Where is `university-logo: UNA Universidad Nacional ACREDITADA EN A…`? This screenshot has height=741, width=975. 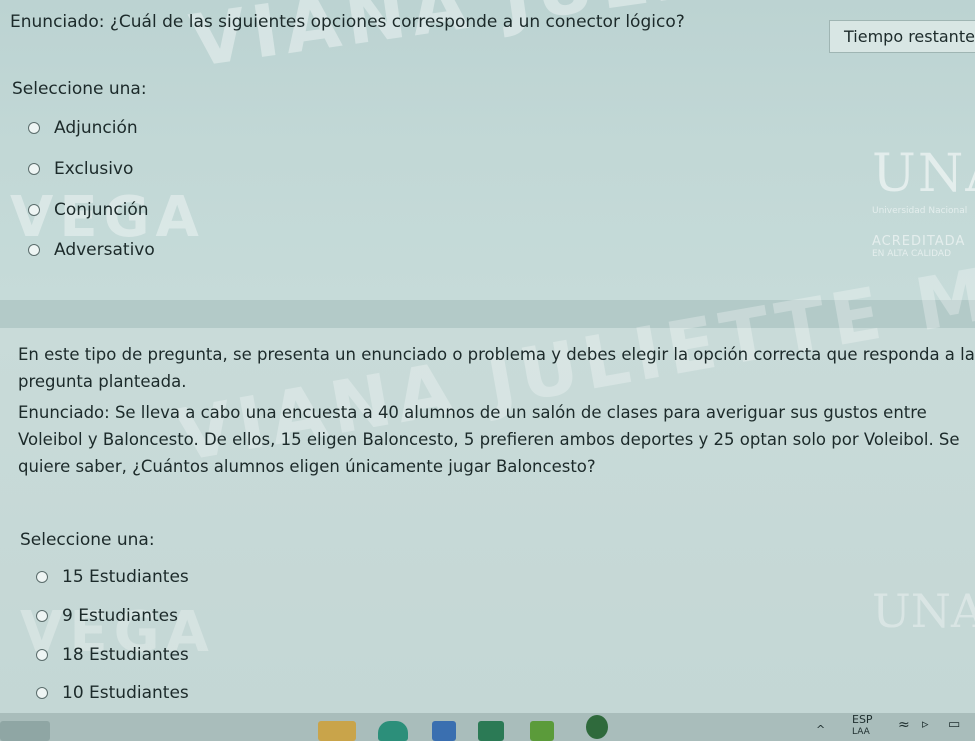
university-logo: UNA Universidad Nacional ACREDITADA EN A… is located at coordinates (923, 203).